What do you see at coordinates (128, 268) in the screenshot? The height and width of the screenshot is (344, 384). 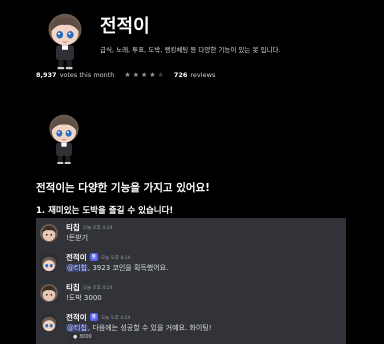 I see `message-text: , 3923 코인을 획득했어요.` at bounding box center [128, 268].